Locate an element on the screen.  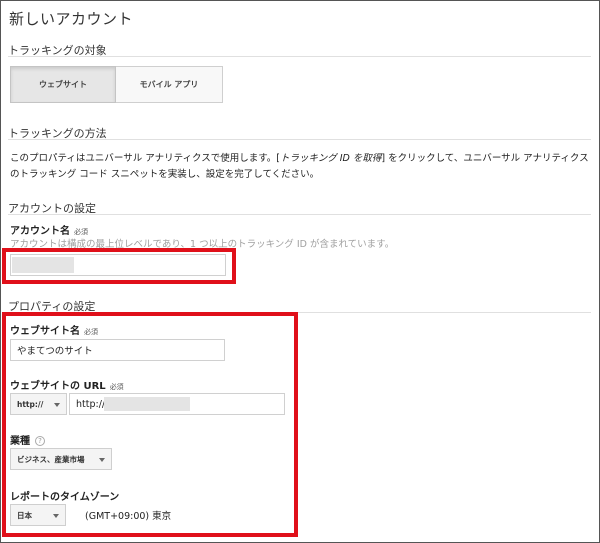
description-text: このプロパティはユニバーサル アナリティクスで使用します。[ is located at coordinates (145, 158).